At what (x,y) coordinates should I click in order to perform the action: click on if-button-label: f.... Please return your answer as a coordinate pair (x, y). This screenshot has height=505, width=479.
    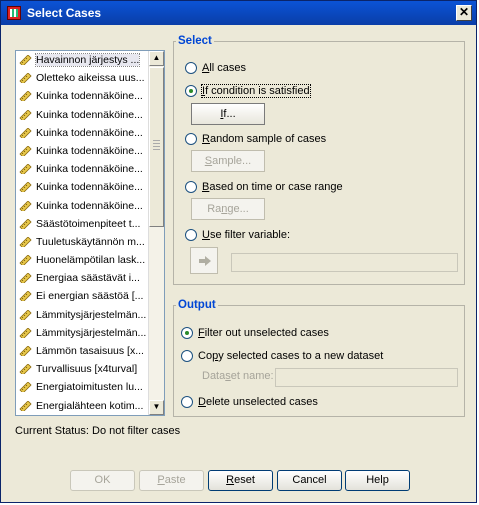
    Looking at the image, I should click on (229, 114).